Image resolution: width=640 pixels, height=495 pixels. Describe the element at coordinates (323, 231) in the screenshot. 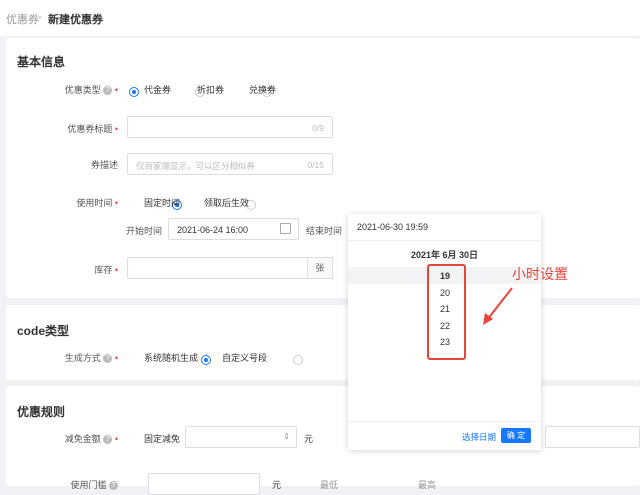

I see `end-time-label: 结束时间` at that location.